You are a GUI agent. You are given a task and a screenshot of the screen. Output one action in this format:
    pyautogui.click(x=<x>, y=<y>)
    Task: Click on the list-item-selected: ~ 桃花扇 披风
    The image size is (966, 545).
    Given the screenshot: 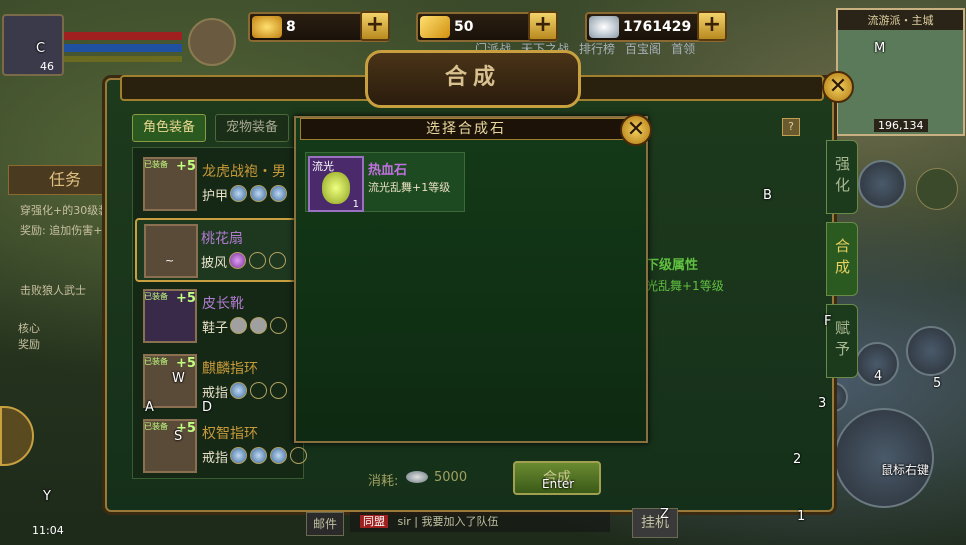 What is the action you would take?
    pyautogui.click(x=222, y=250)
    